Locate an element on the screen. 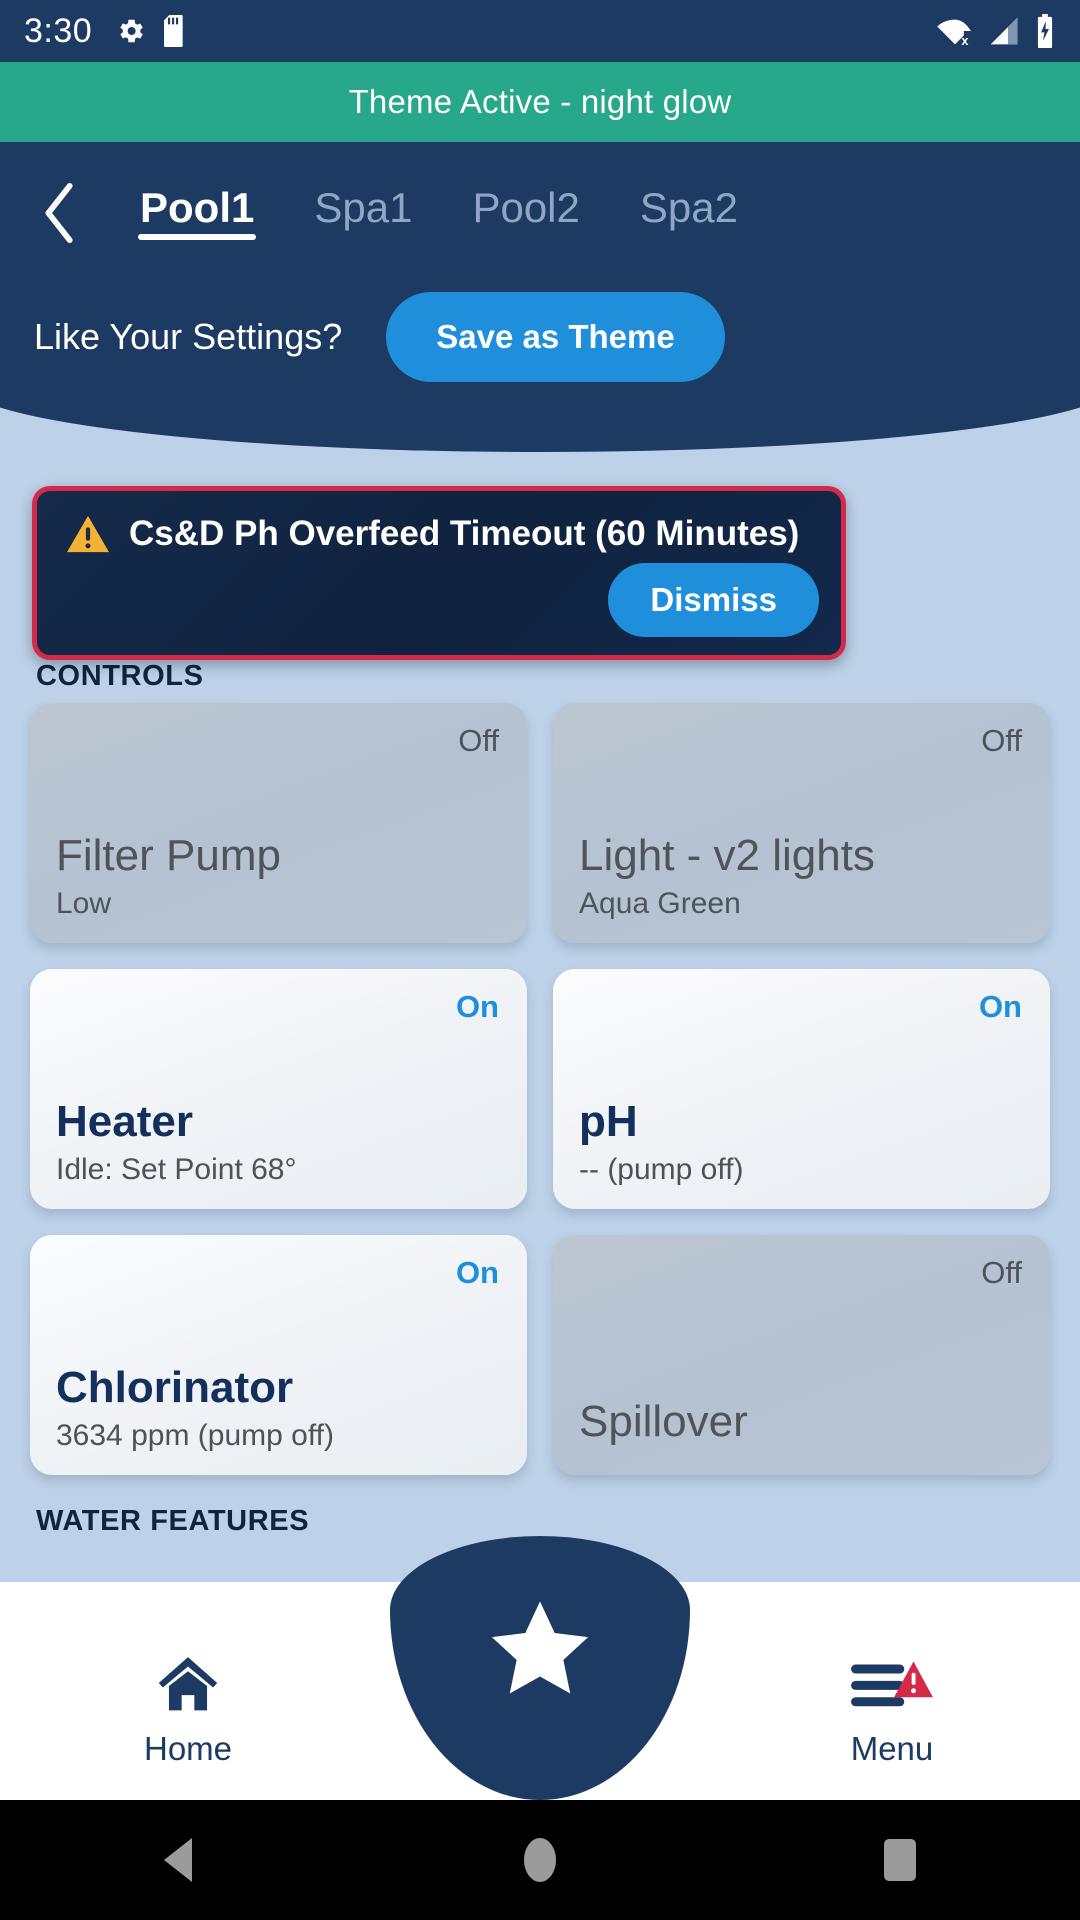  home-circle-icon is located at coordinates (540, 1860).